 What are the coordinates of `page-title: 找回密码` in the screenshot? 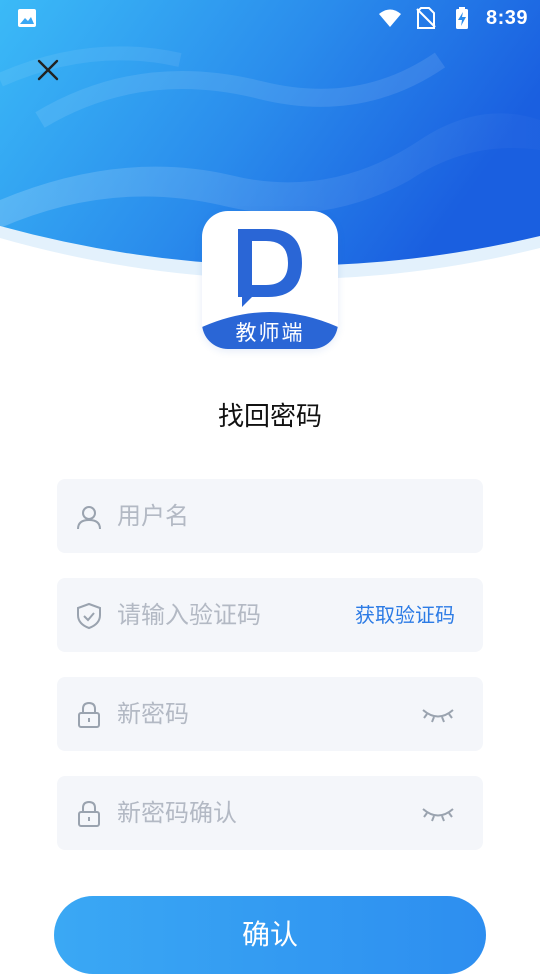 It's located at (269, 417).